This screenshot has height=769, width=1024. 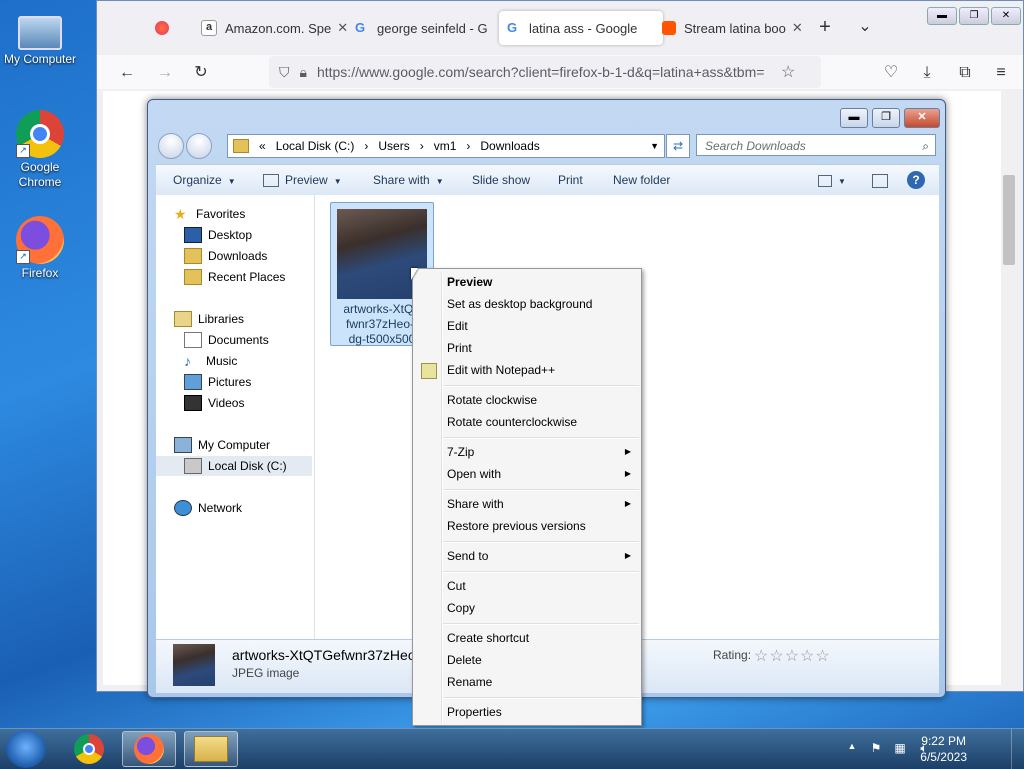 I want to click on menu-item-edit: Edit, so click(x=527, y=326).